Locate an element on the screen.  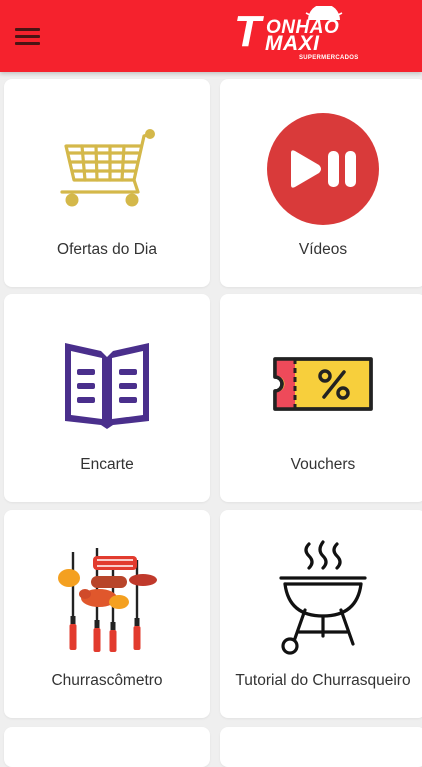
card-label: Churrascômetro is located at coordinates (107, 680).